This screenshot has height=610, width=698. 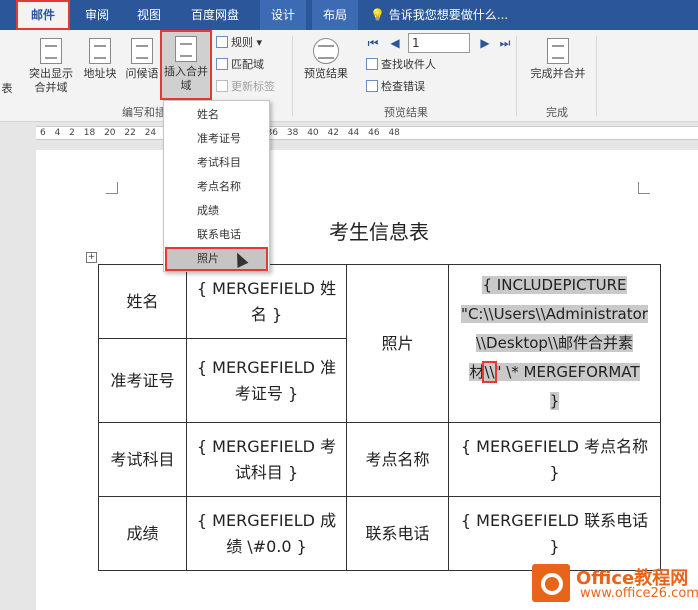 I want to click on field-code-line: " \* MERGEFORMAT, so click(x=567, y=372).